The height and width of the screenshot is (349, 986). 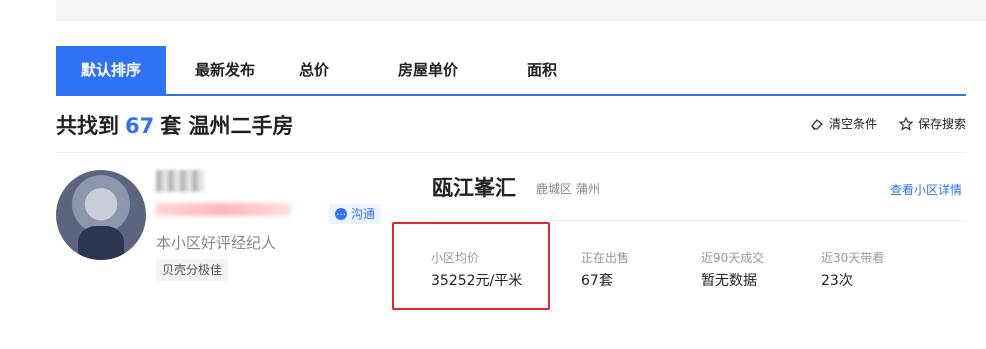 What do you see at coordinates (477, 281) in the screenshot?
I see `stat-value: 35252元/平米` at bounding box center [477, 281].